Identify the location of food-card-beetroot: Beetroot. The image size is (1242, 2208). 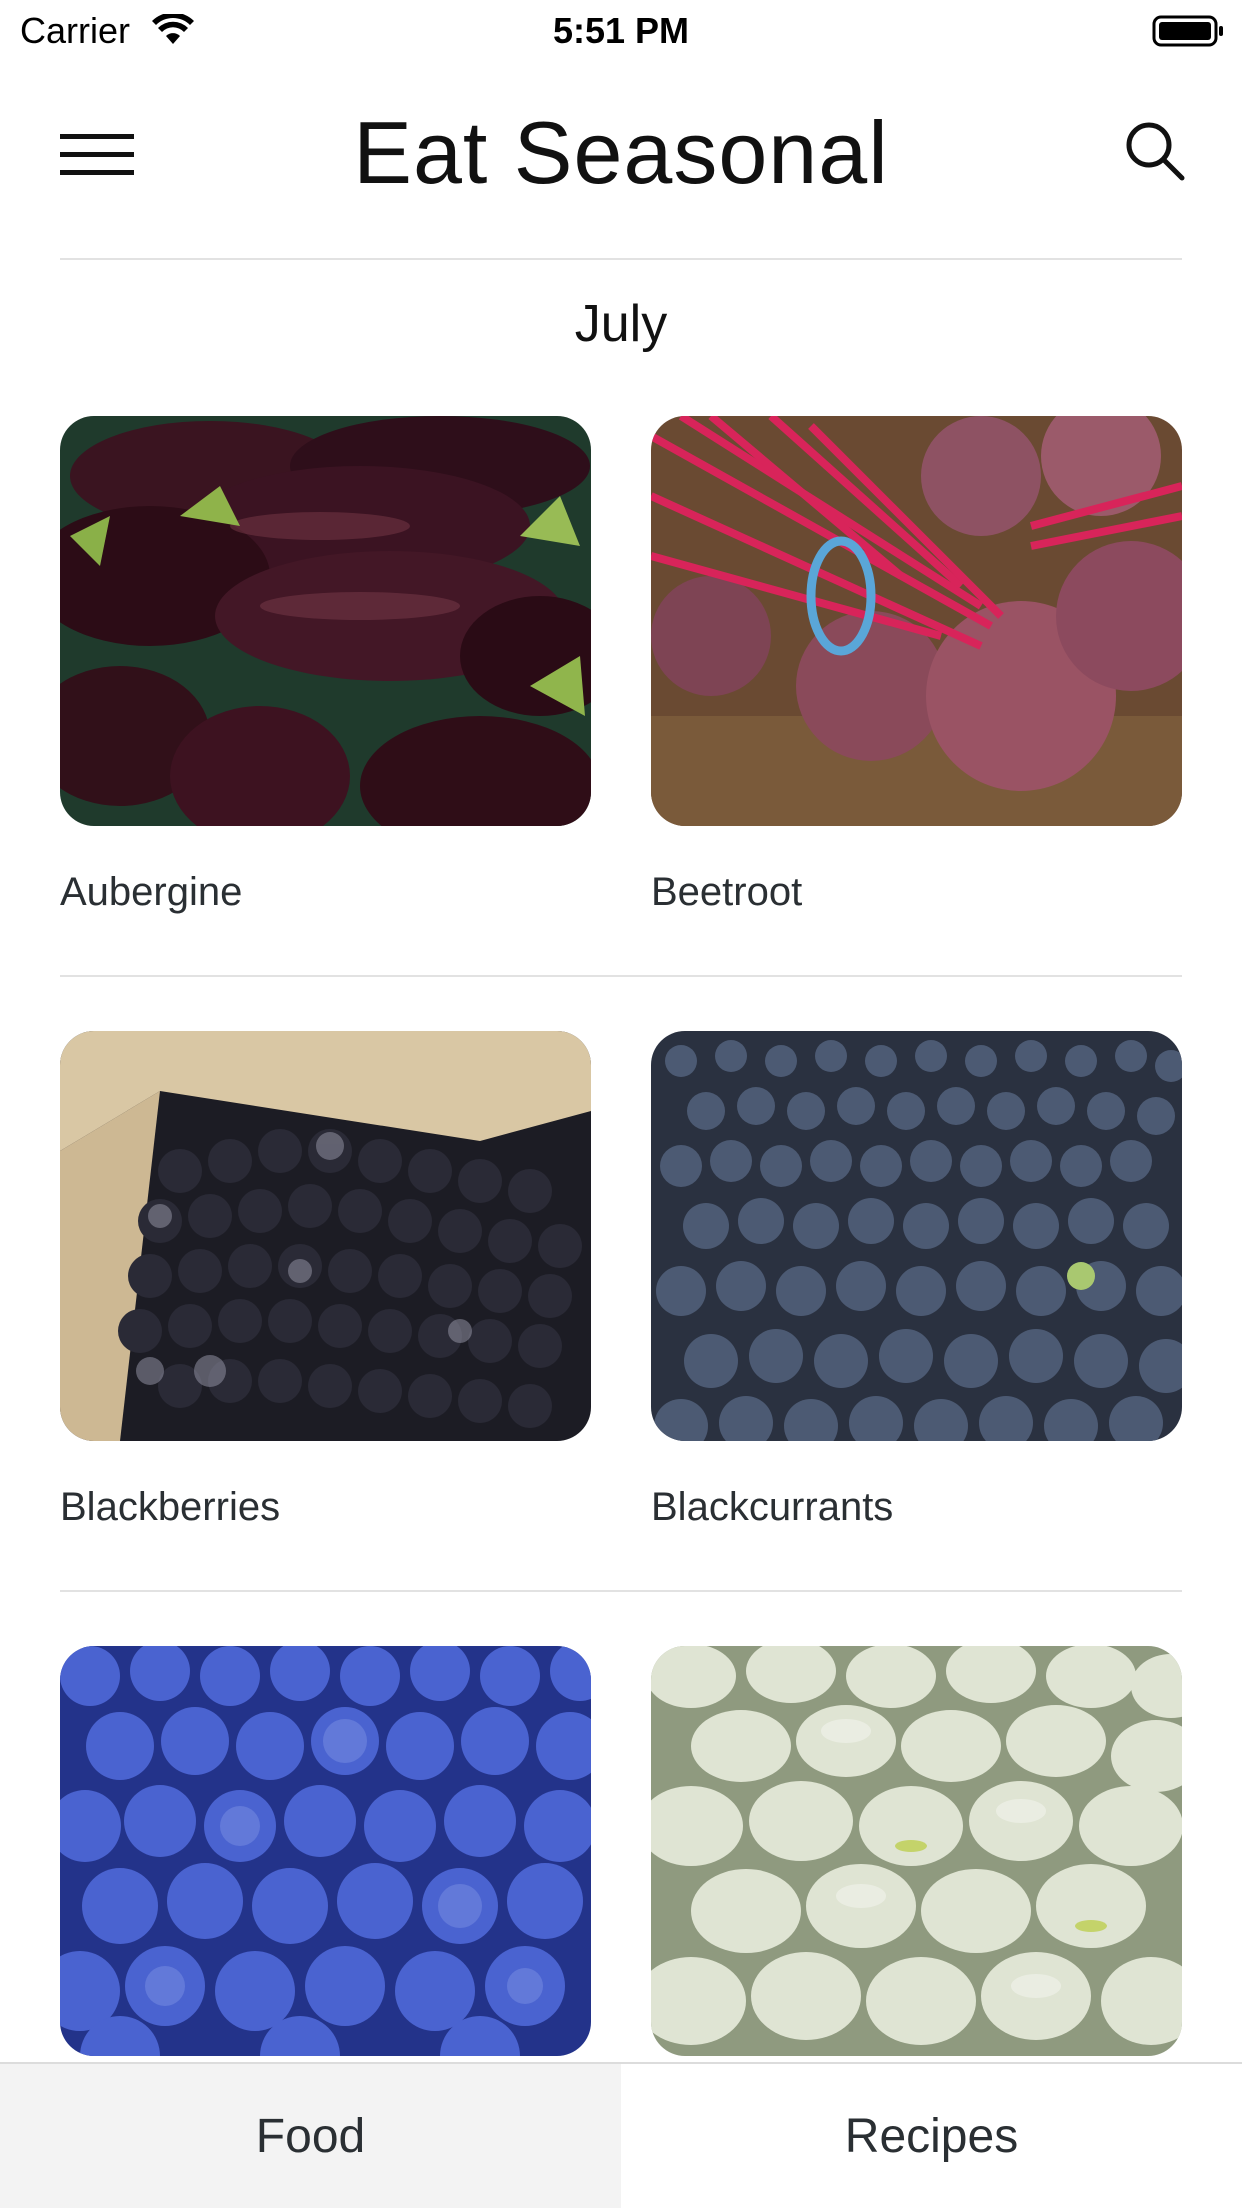
(916, 665).